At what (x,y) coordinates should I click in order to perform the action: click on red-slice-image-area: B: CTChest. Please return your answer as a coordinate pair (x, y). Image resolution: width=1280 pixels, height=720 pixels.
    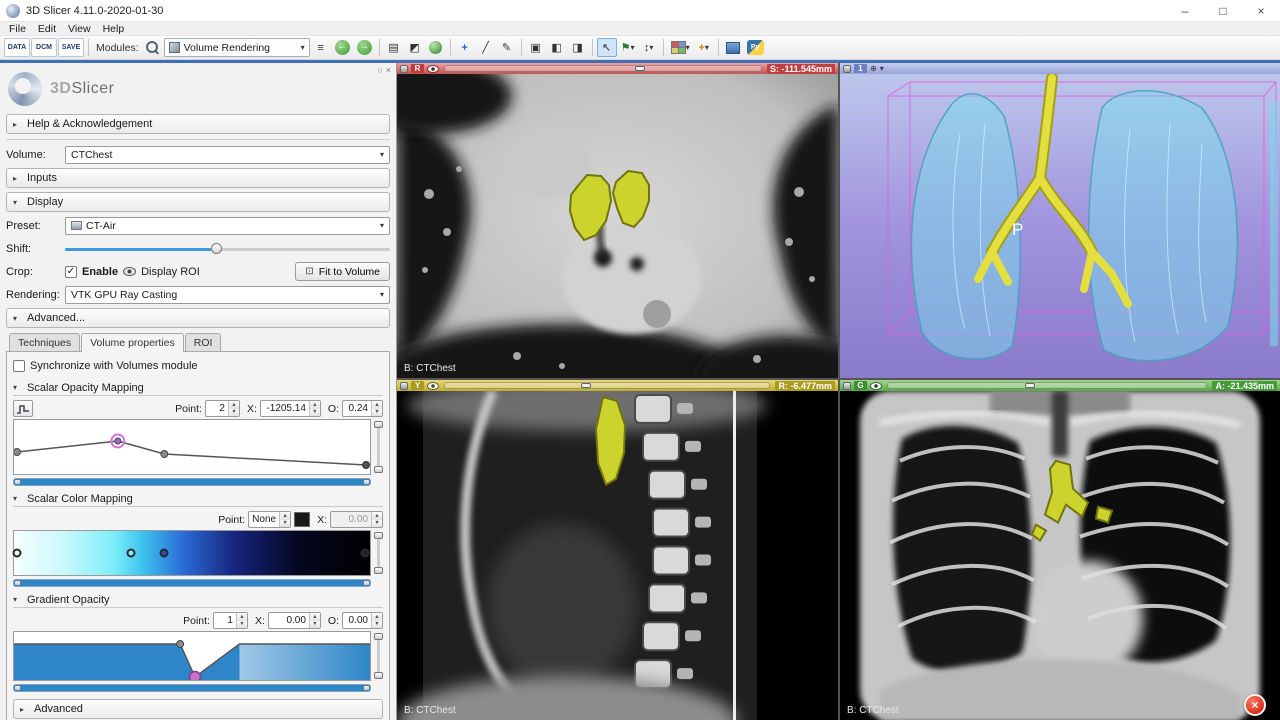
    Looking at the image, I should click on (617, 226).